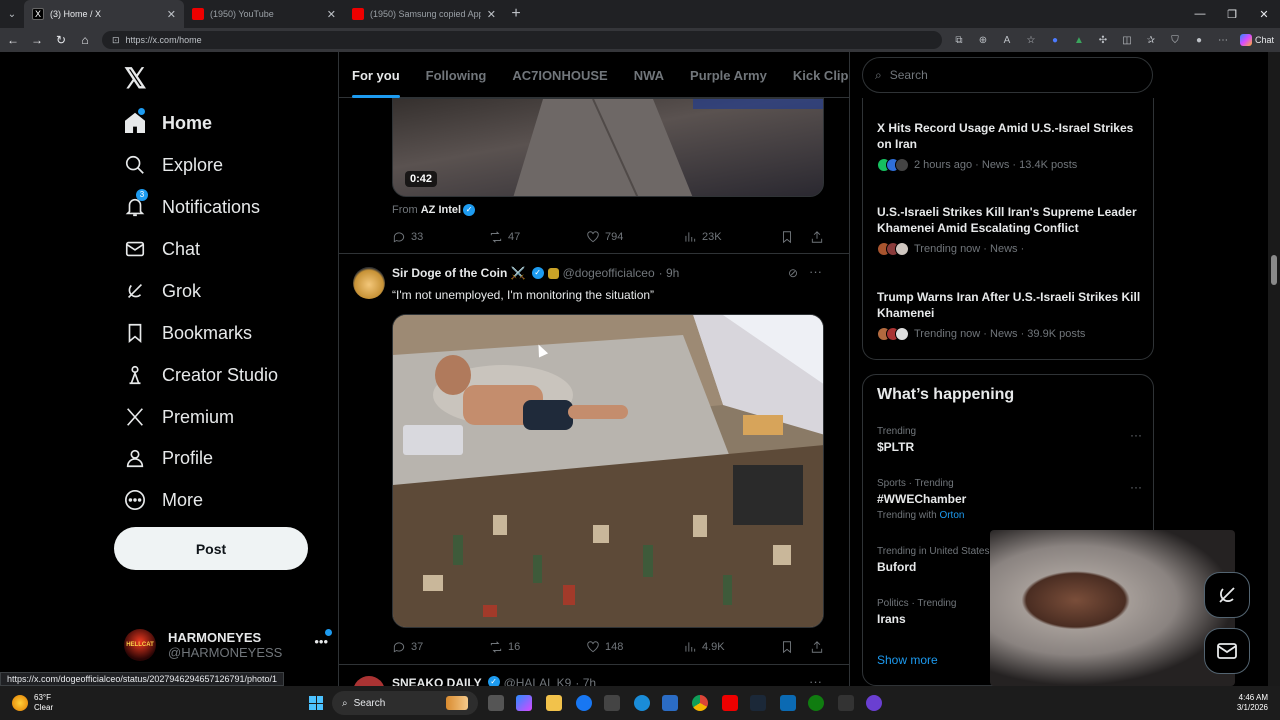  Describe the element at coordinates (1009, 440) in the screenshot. I see `trend-item: Trending $PLTR ···` at that location.